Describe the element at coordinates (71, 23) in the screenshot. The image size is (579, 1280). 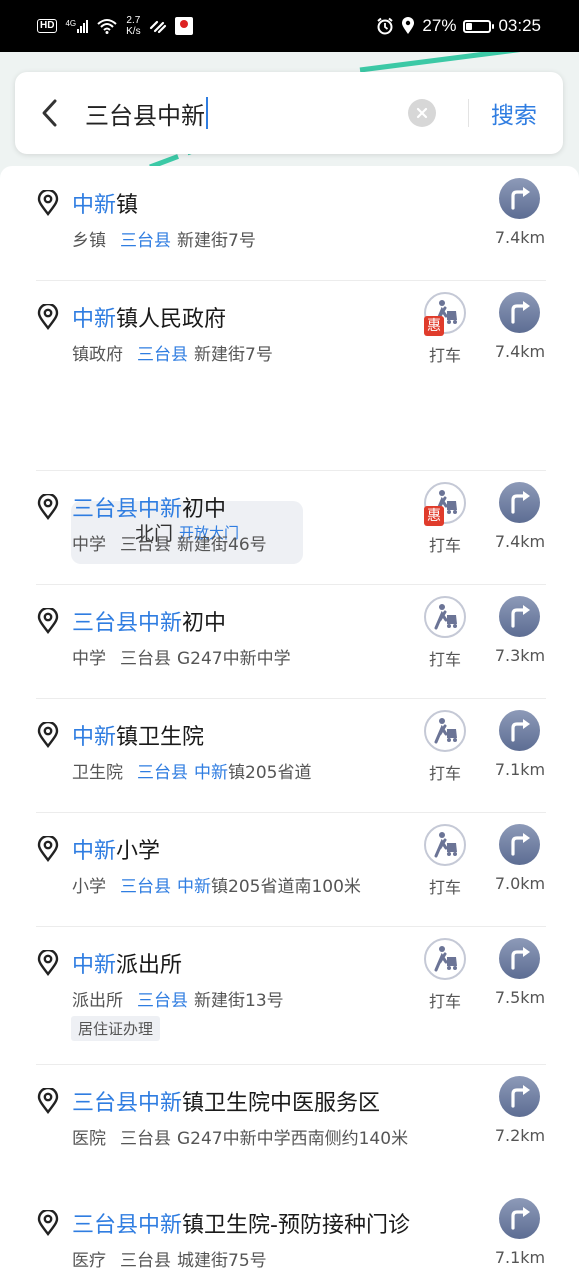
I see `network-type: 4G` at that location.